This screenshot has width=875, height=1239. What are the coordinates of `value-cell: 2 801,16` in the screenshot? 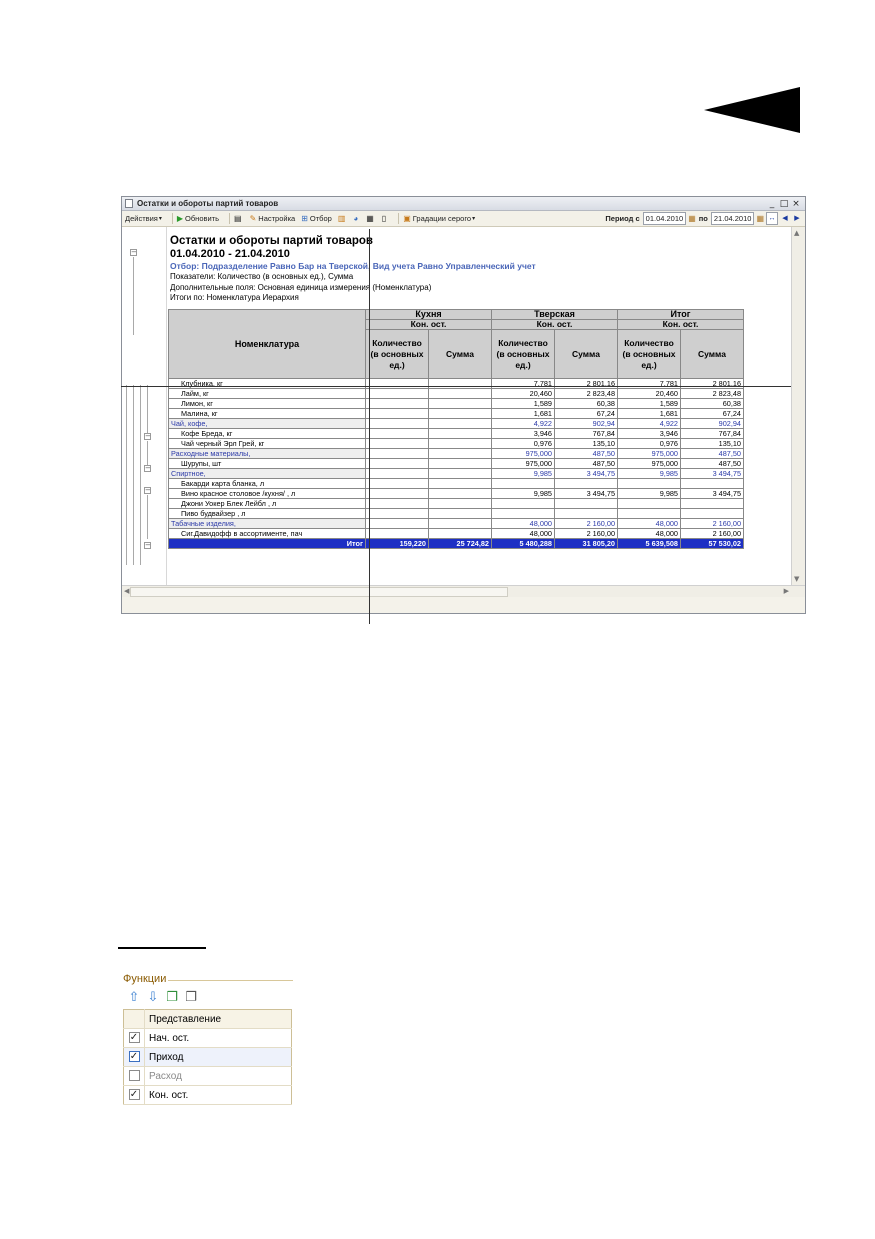 It's located at (586, 383).